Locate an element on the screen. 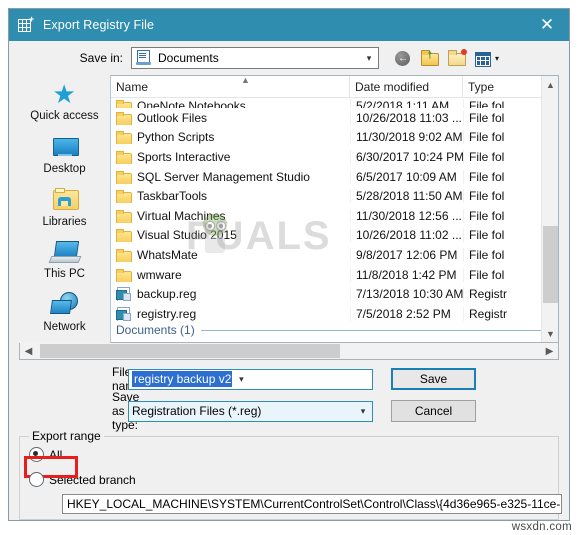 Image resolution: width=578 pixels, height=535 pixels. scroll-right-icon: ▶ is located at coordinates (549, 351).